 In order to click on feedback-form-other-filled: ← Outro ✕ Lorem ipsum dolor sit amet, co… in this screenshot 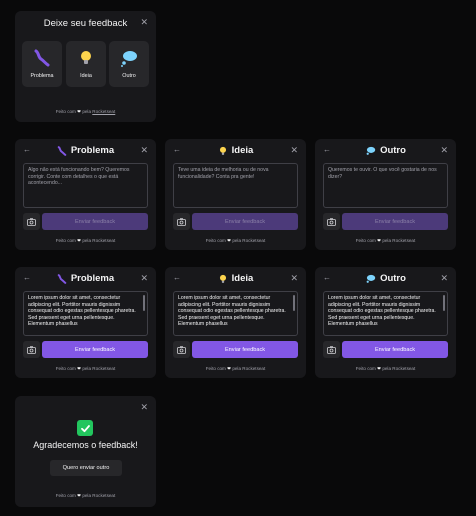, I will do `click(385, 322)`.